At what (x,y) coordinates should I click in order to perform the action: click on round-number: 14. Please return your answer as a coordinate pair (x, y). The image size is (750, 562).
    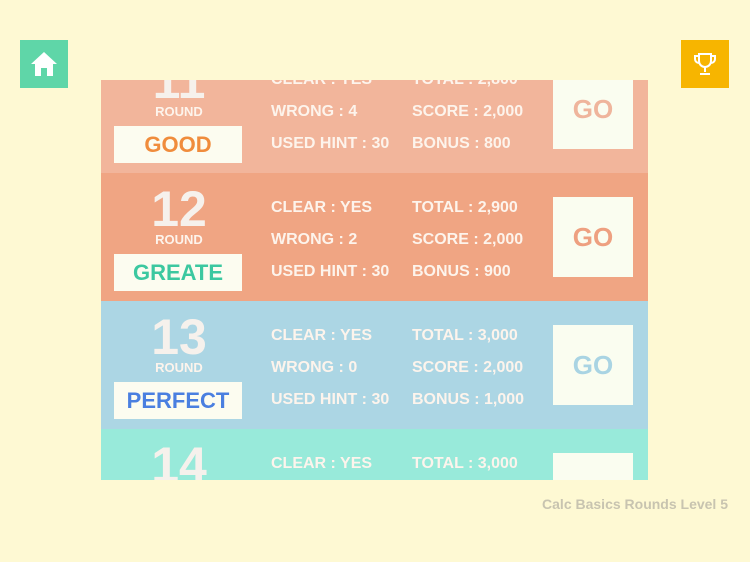
    Looking at the image, I should click on (179, 458).